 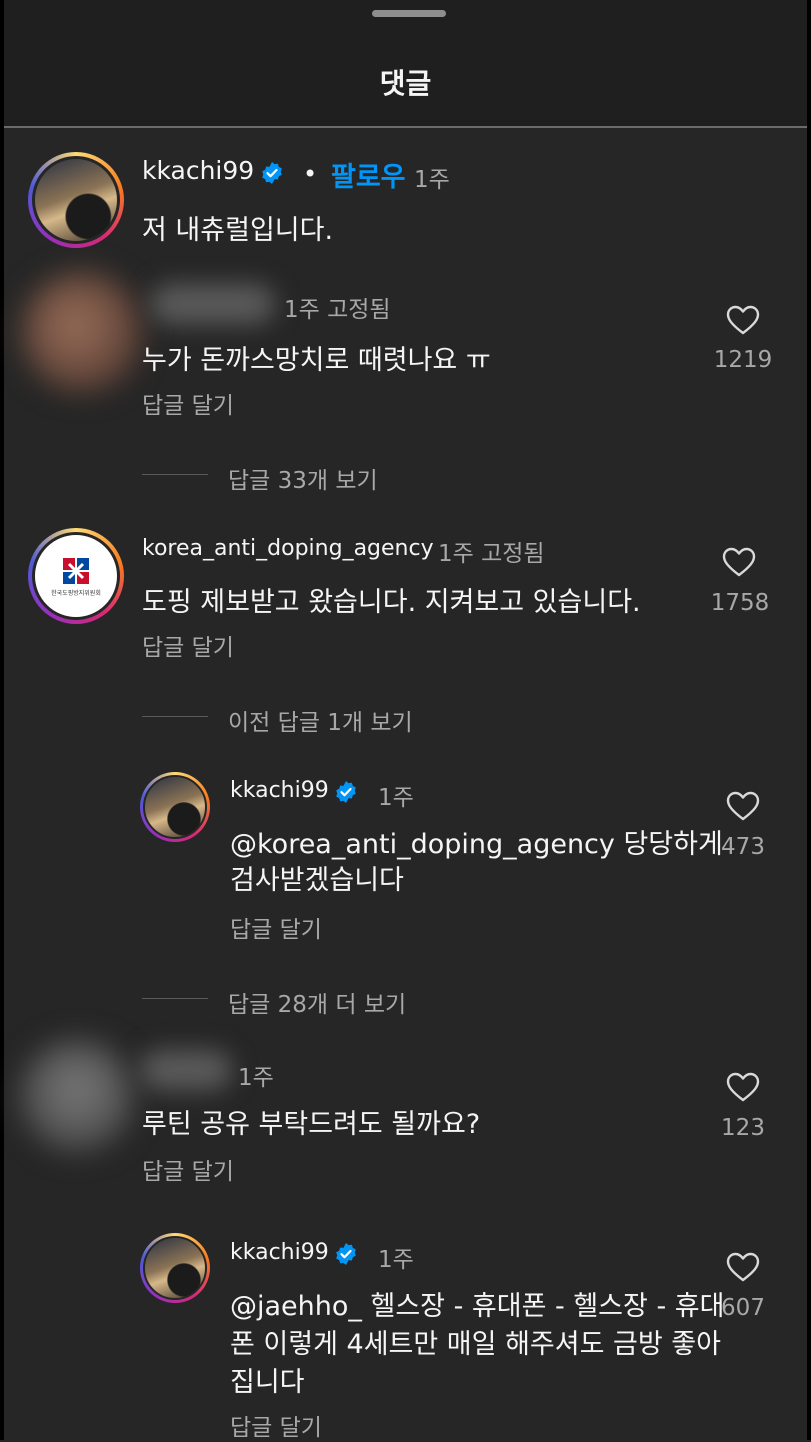 What do you see at coordinates (76, 593) in the screenshot?
I see `kada-logo-text: 한국도핑방지위원회` at bounding box center [76, 593].